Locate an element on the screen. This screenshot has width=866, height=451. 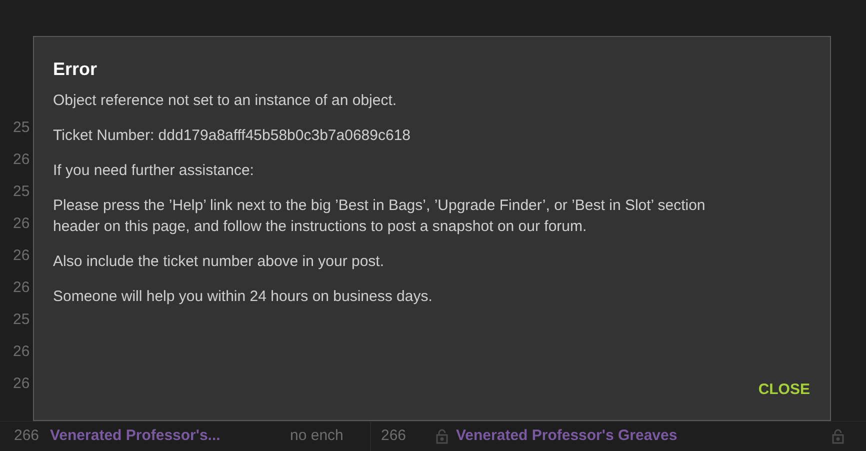
close-button: CLOSE is located at coordinates (784, 389).